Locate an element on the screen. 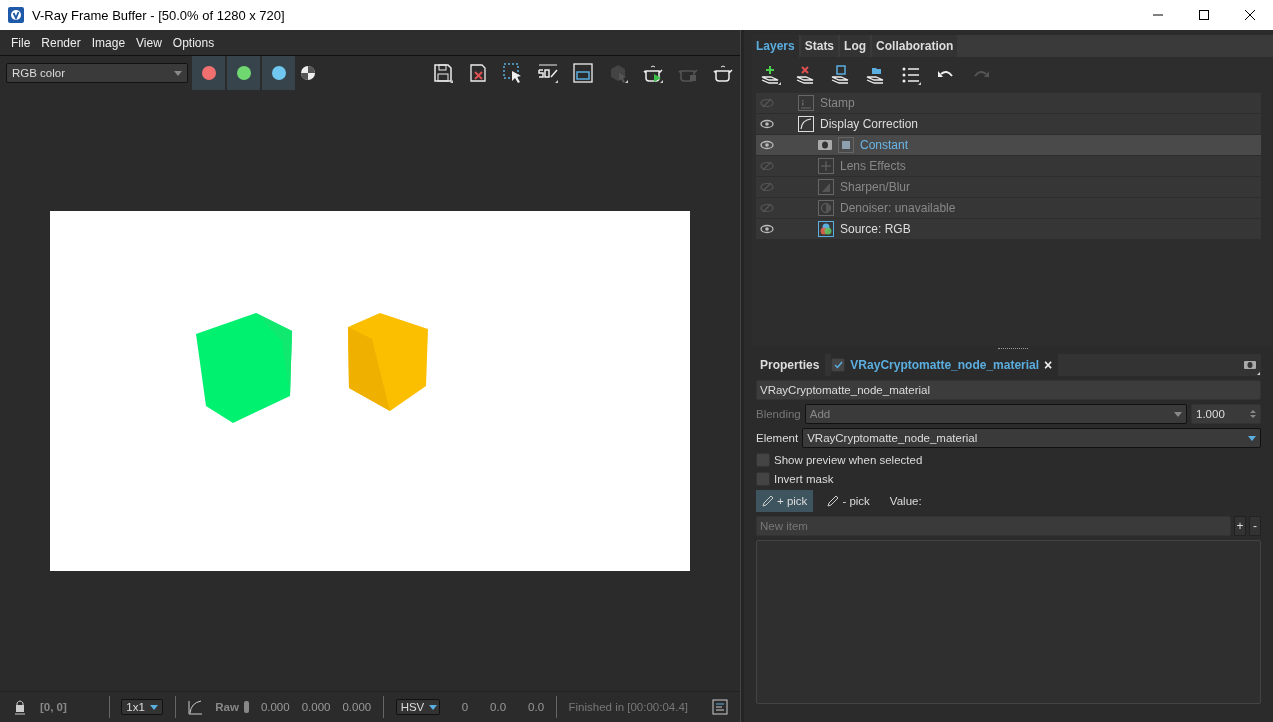 This screenshot has width=1273, height=722. teapot-play-icon is located at coordinates (652, 73).